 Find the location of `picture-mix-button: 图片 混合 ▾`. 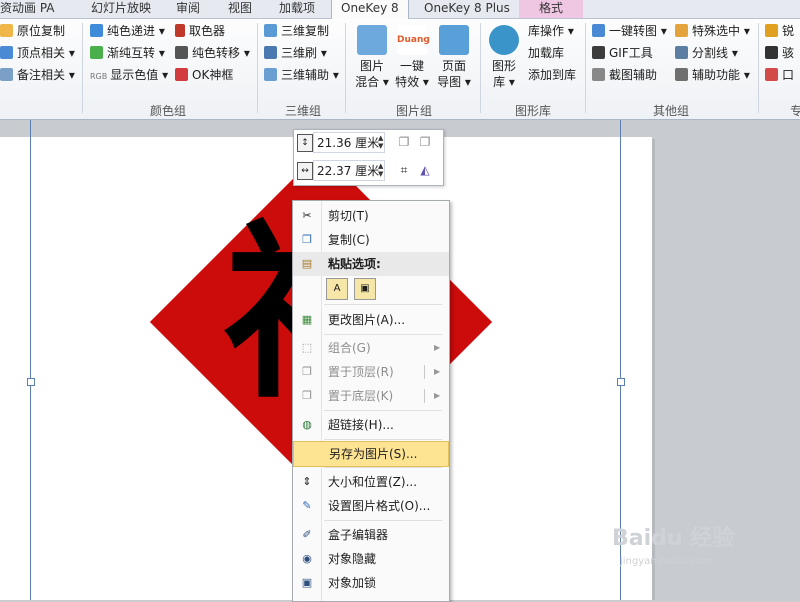

picture-mix-button: 图片 混合 ▾ is located at coordinates (372, 57).